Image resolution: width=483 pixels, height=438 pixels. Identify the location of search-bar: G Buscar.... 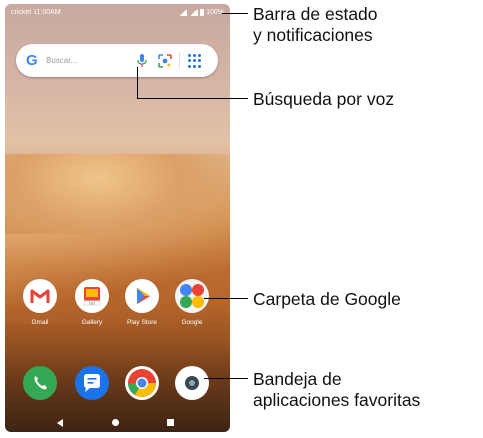
(117, 60).